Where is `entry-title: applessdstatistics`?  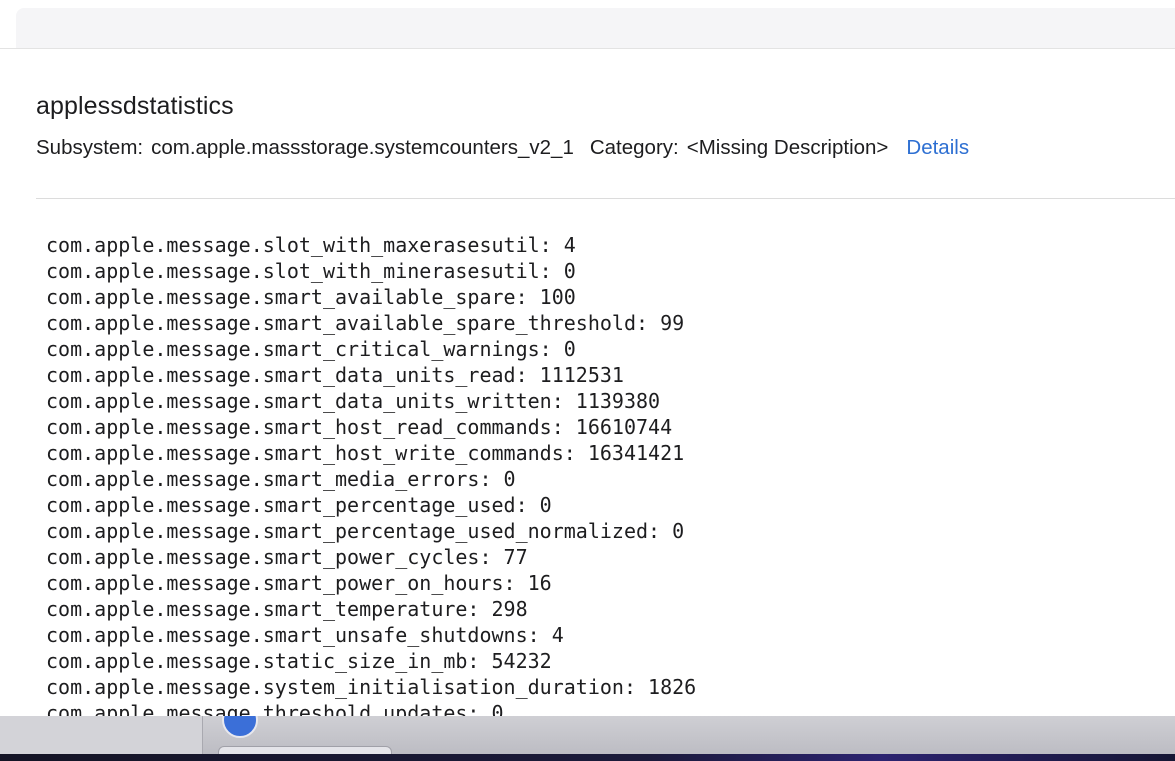
entry-title: applessdstatistics is located at coordinates (135, 106).